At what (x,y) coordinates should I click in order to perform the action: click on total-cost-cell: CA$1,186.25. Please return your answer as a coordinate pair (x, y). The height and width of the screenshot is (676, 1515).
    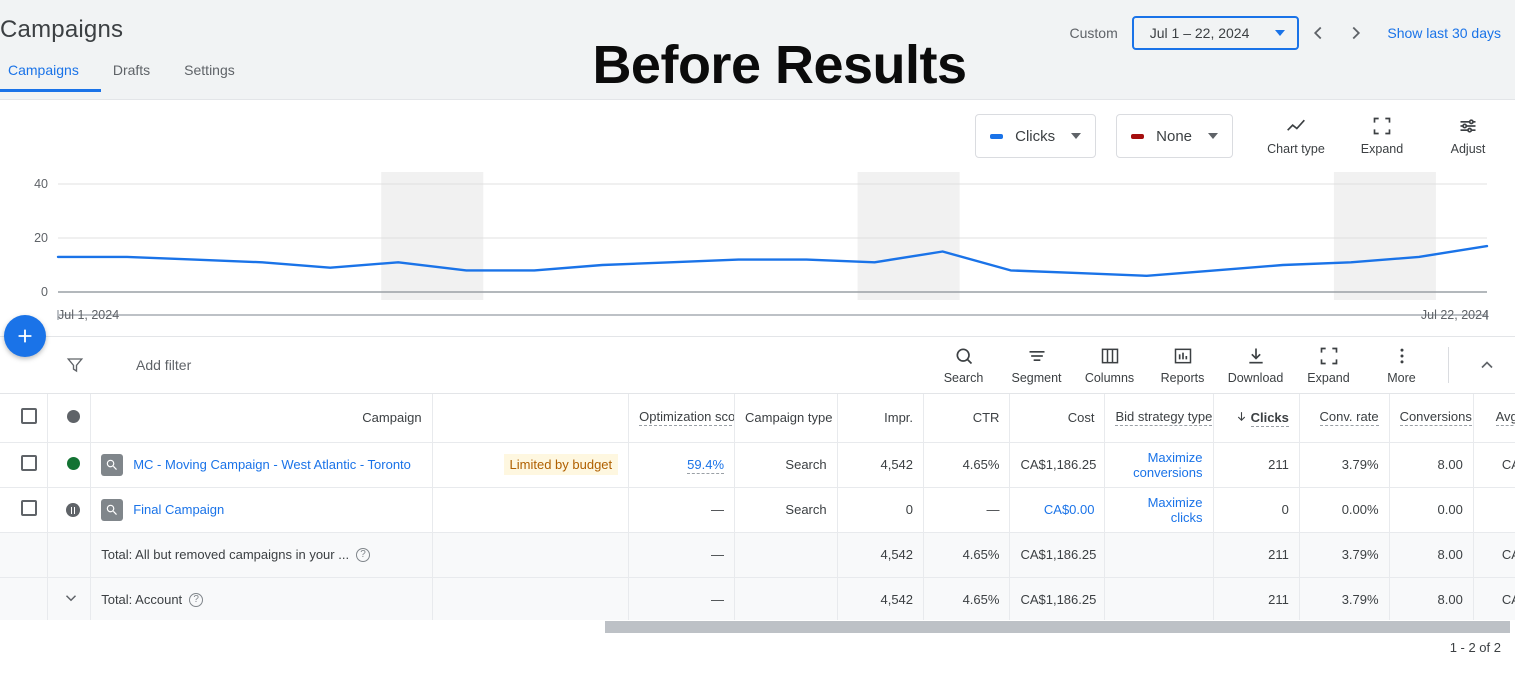
    Looking at the image, I should click on (1057, 598).